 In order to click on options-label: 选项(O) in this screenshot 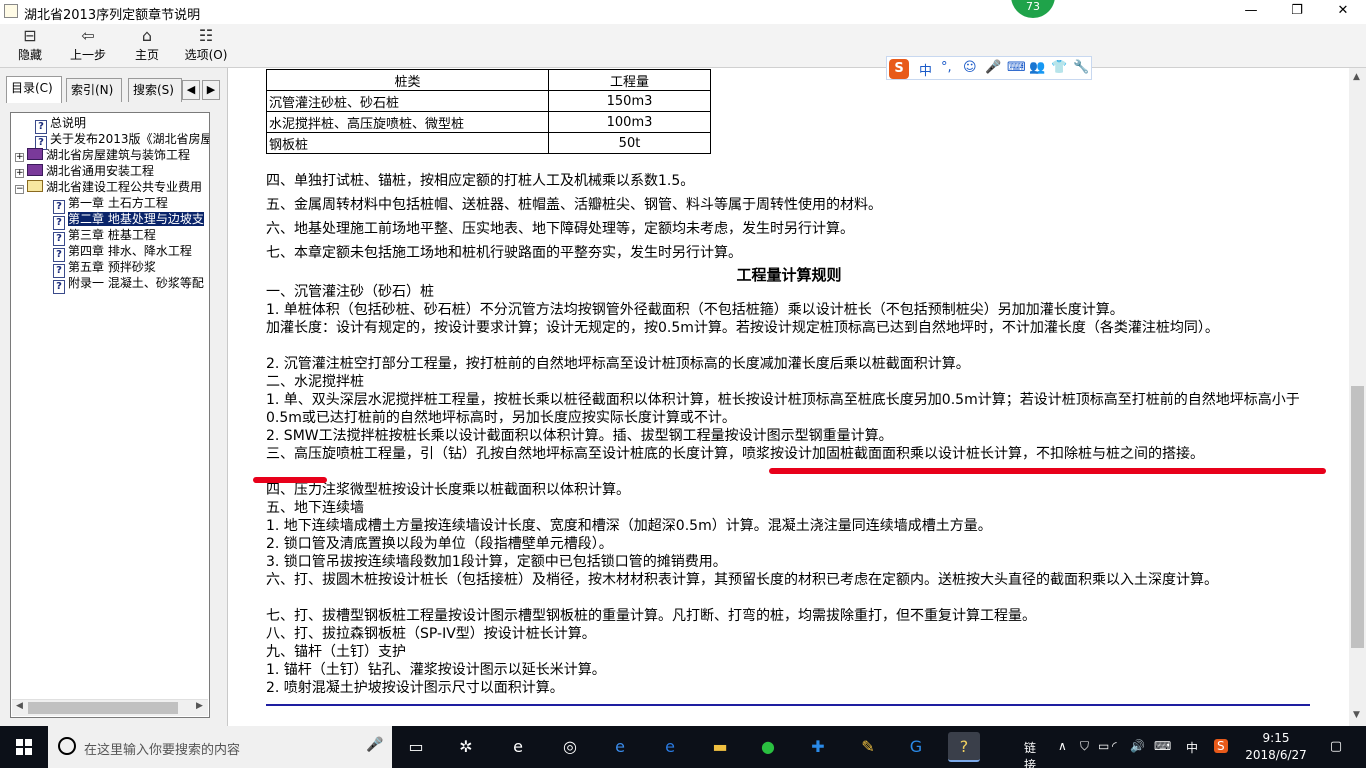, I will do `click(206, 55)`.